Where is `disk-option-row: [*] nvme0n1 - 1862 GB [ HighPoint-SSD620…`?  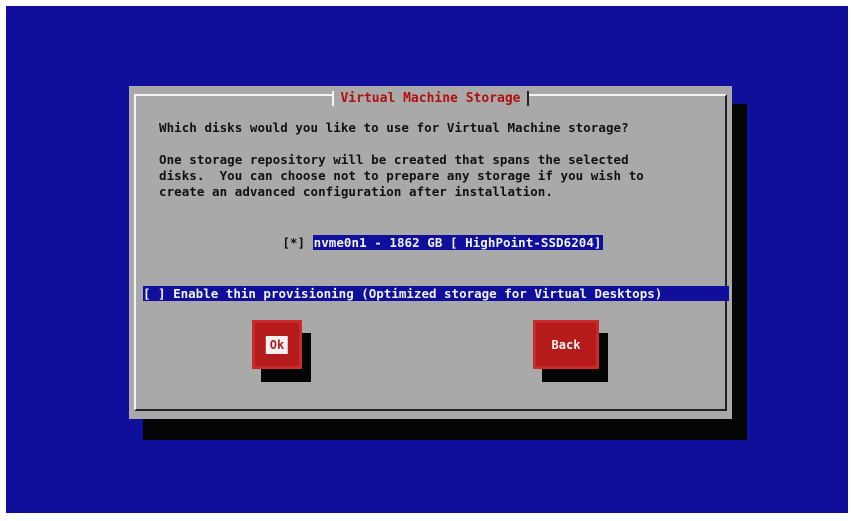 disk-option-row: [*] nvme0n1 - 1862 GB [ HighPoint-SSD620… is located at coordinates (427, 242).